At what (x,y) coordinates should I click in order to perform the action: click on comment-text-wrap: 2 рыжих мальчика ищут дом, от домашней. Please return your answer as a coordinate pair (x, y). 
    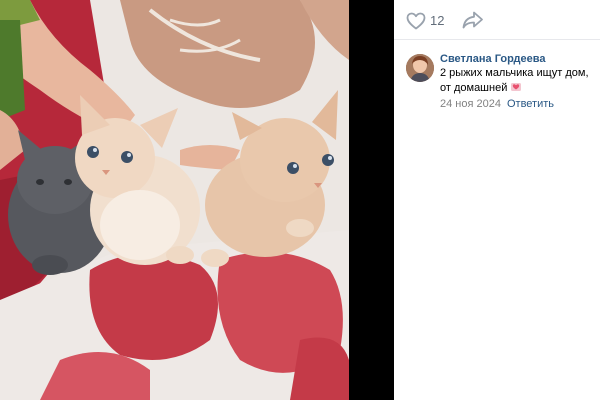
    Looking at the image, I should click on (519, 81).